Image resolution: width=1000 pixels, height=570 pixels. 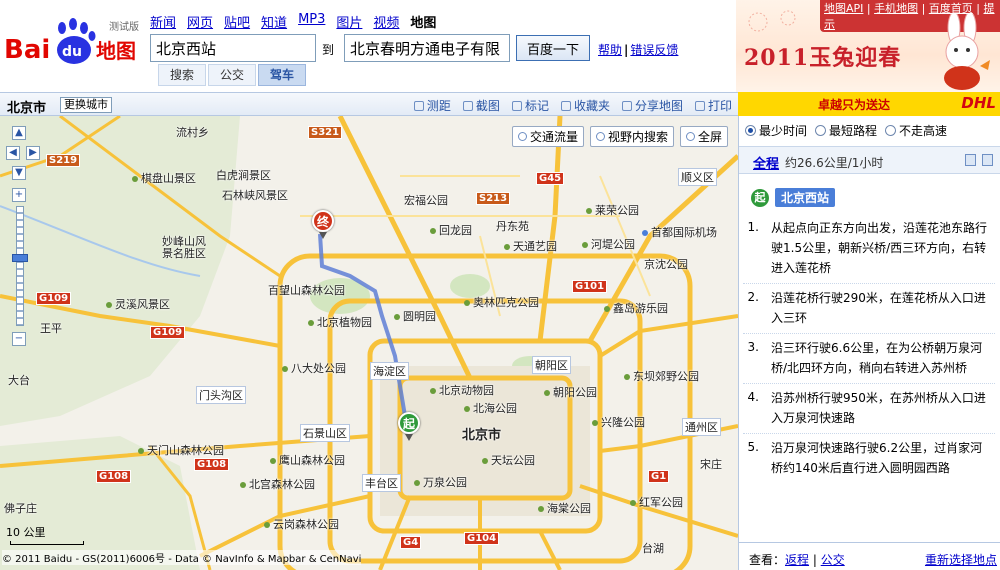 I want to click on nav-web: 网页, so click(x=200, y=21).